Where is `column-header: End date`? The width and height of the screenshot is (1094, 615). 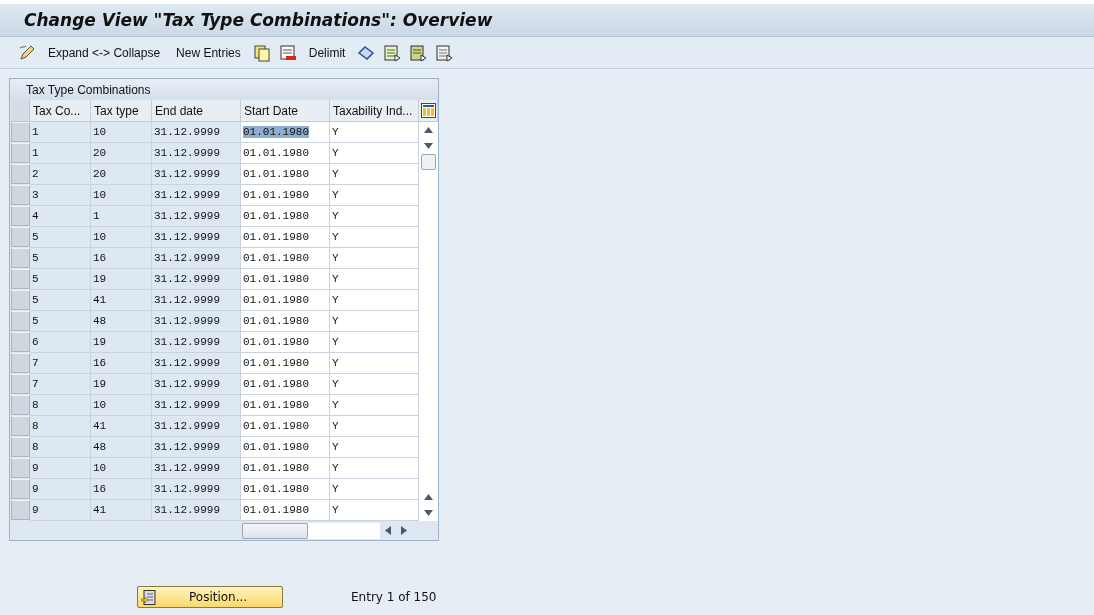 column-header: End date is located at coordinates (196, 111).